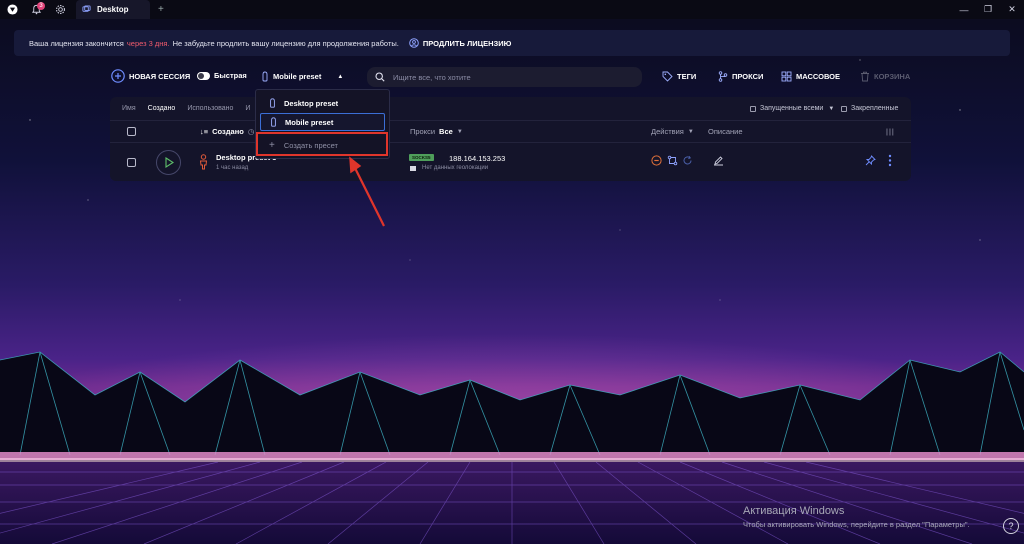  What do you see at coordinates (892, 76) in the screenshot?
I see `trash-label: КОРЗИНА` at bounding box center [892, 76].